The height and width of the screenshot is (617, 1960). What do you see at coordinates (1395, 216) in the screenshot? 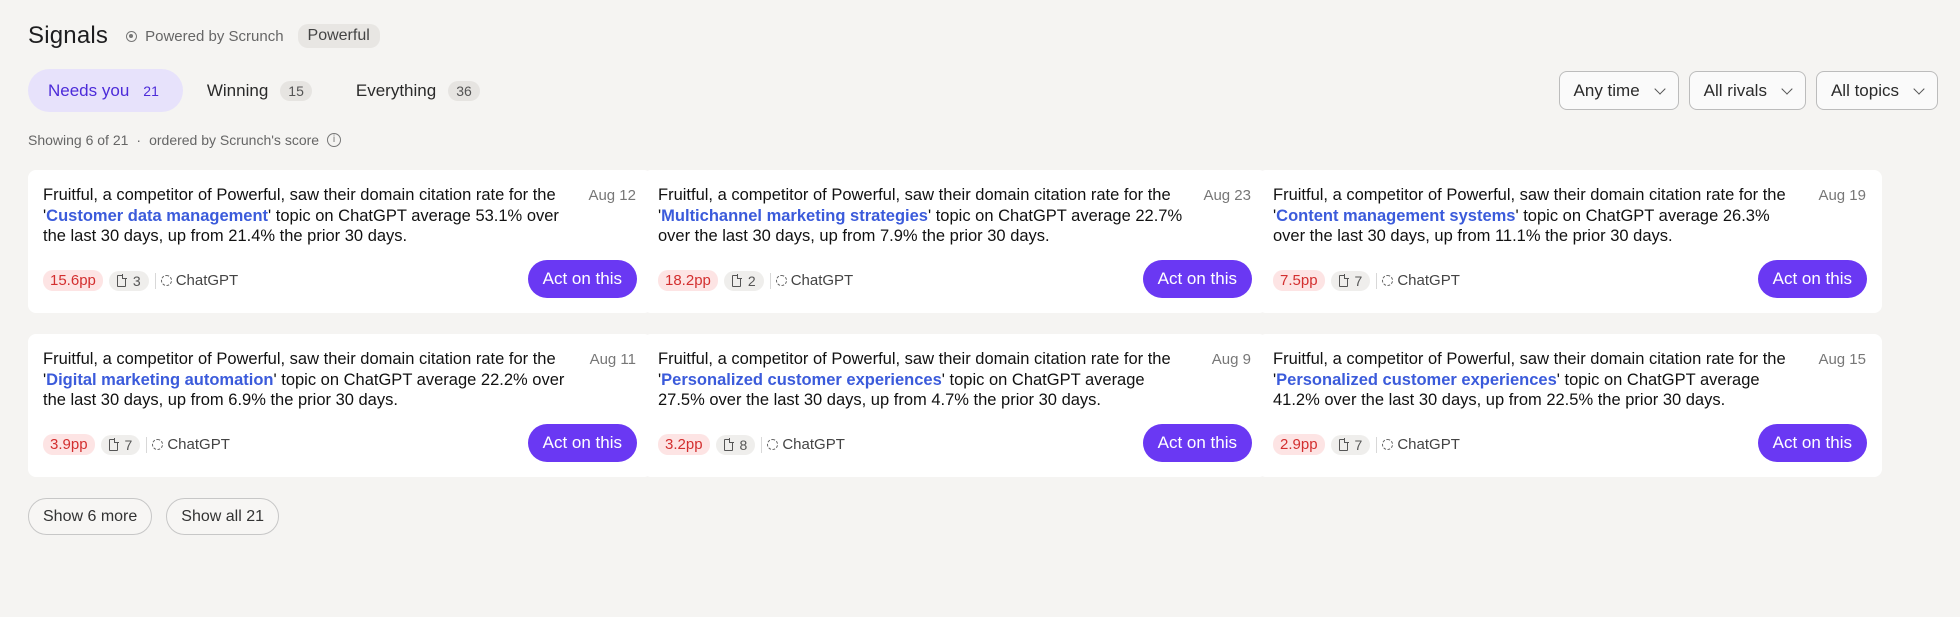
I see `topic-link: Content management systems` at bounding box center [1395, 216].